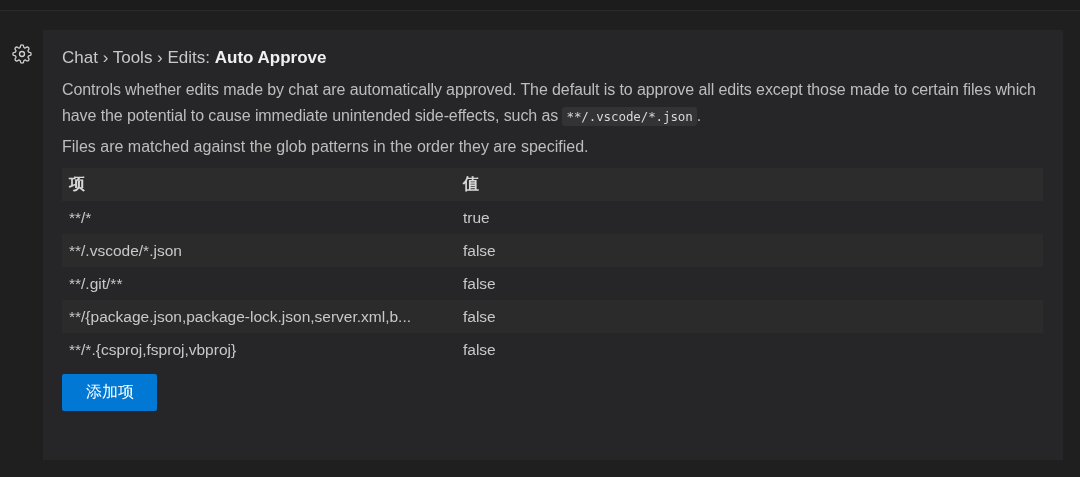  Describe the element at coordinates (153, 349) in the screenshot. I see `table-cell-text: **/*.{csproj,fsproj,vbproj}` at that location.